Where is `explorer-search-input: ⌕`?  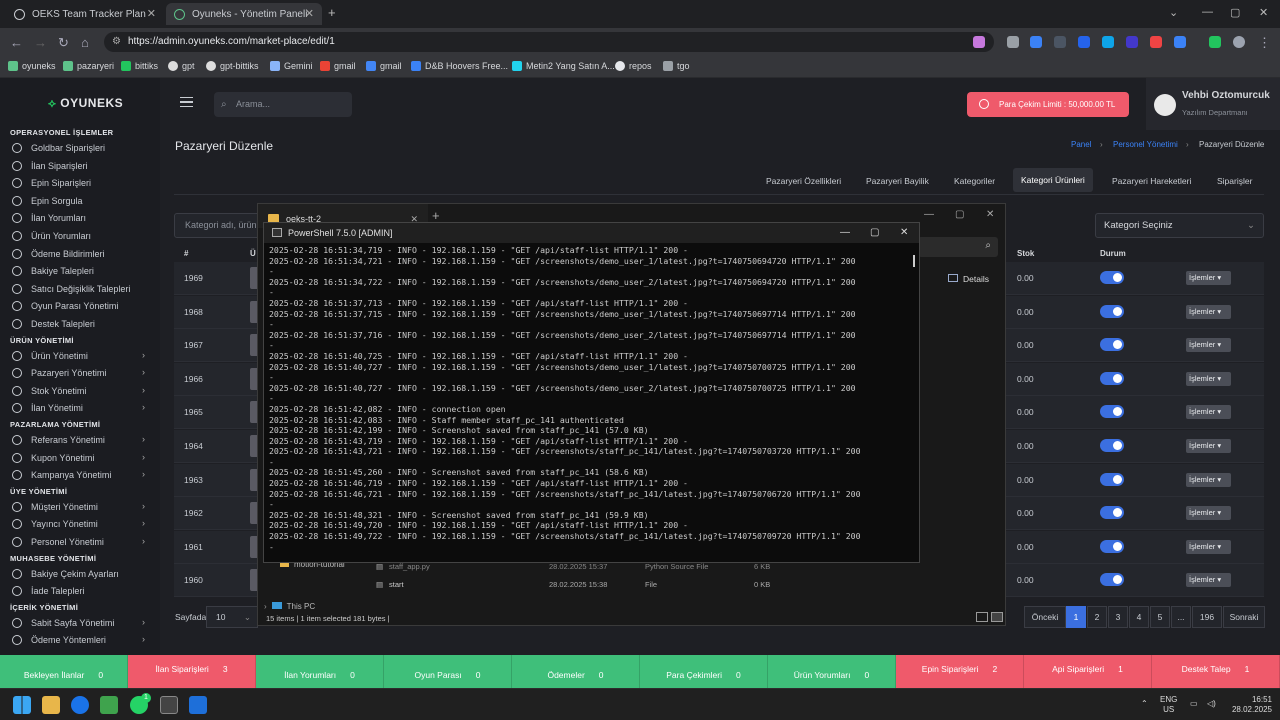 explorer-search-input: ⌕ is located at coordinates (958, 247).